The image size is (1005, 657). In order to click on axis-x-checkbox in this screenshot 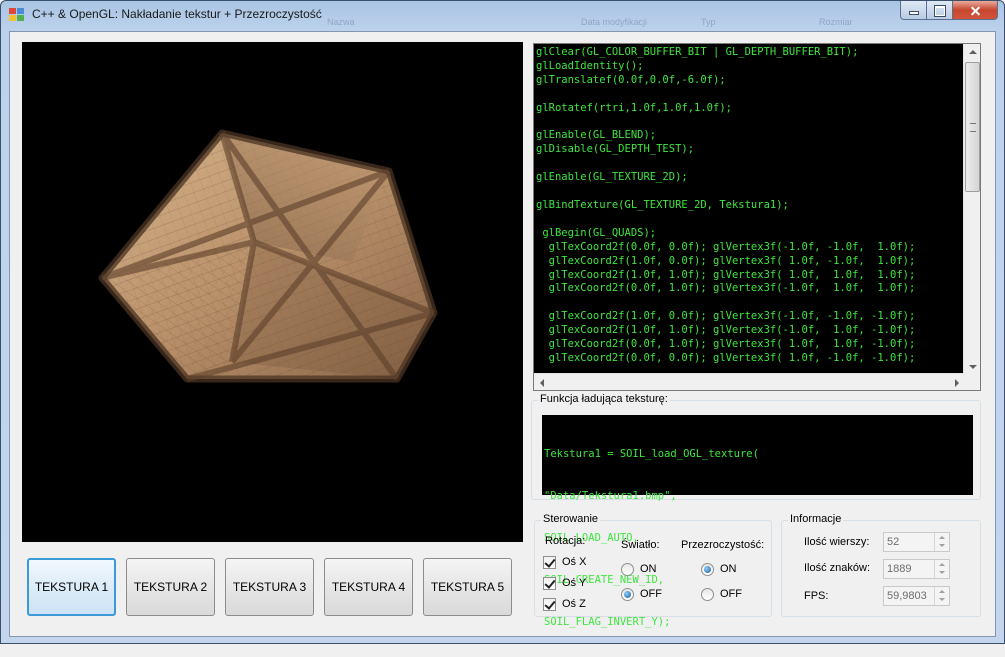, I will do `click(549, 562)`.